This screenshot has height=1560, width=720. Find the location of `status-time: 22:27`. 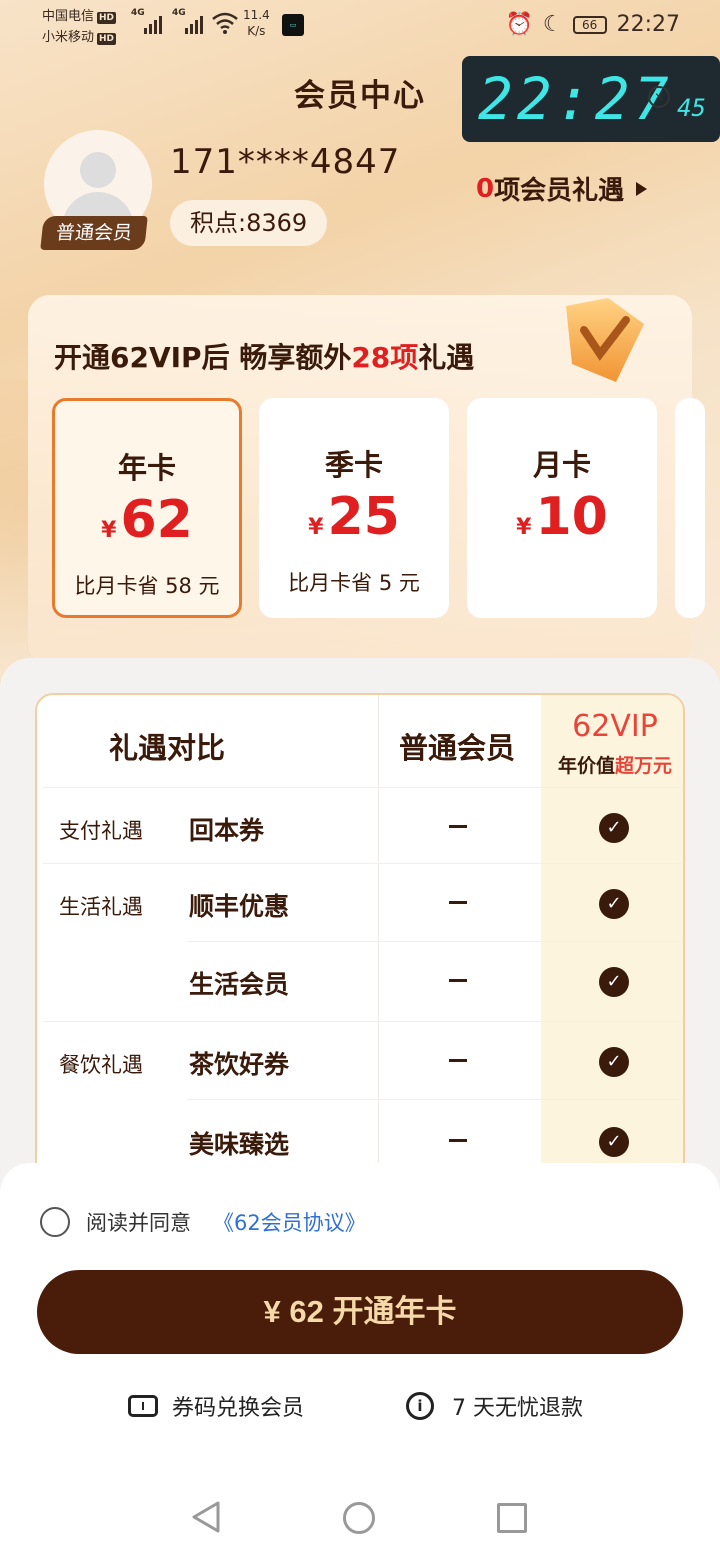

status-time: 22:27 is located at coordinates (648, 24).